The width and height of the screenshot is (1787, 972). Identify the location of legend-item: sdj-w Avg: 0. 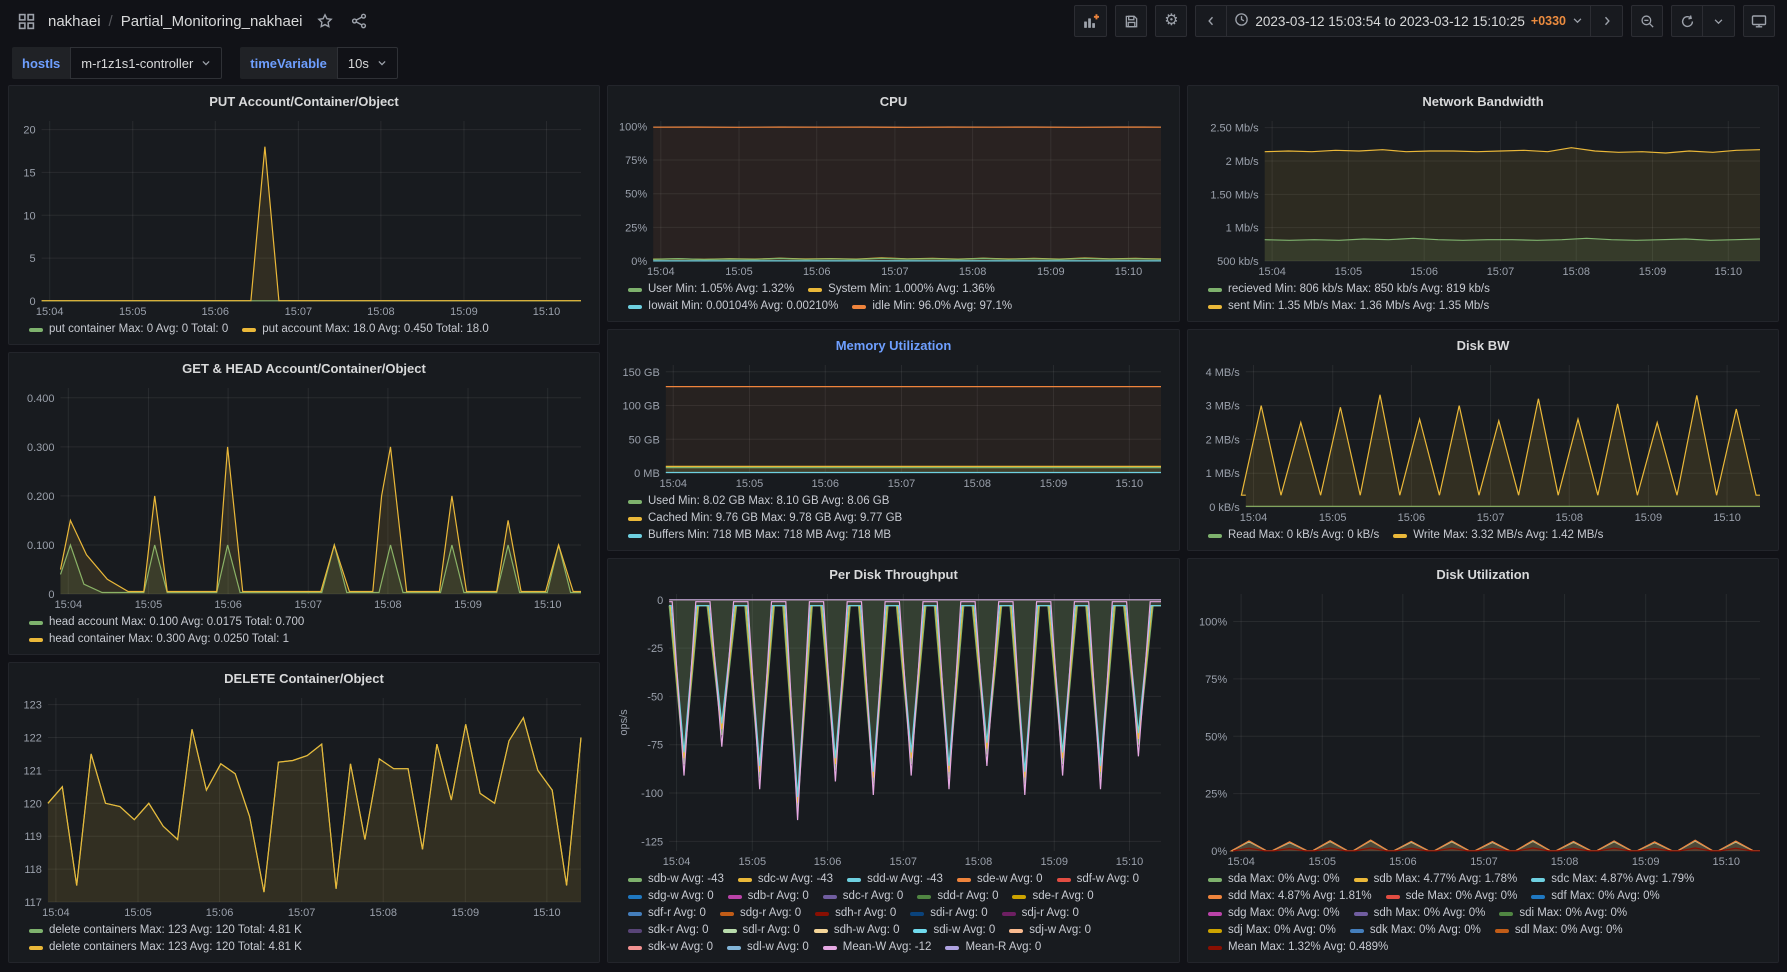
(1050, 930).